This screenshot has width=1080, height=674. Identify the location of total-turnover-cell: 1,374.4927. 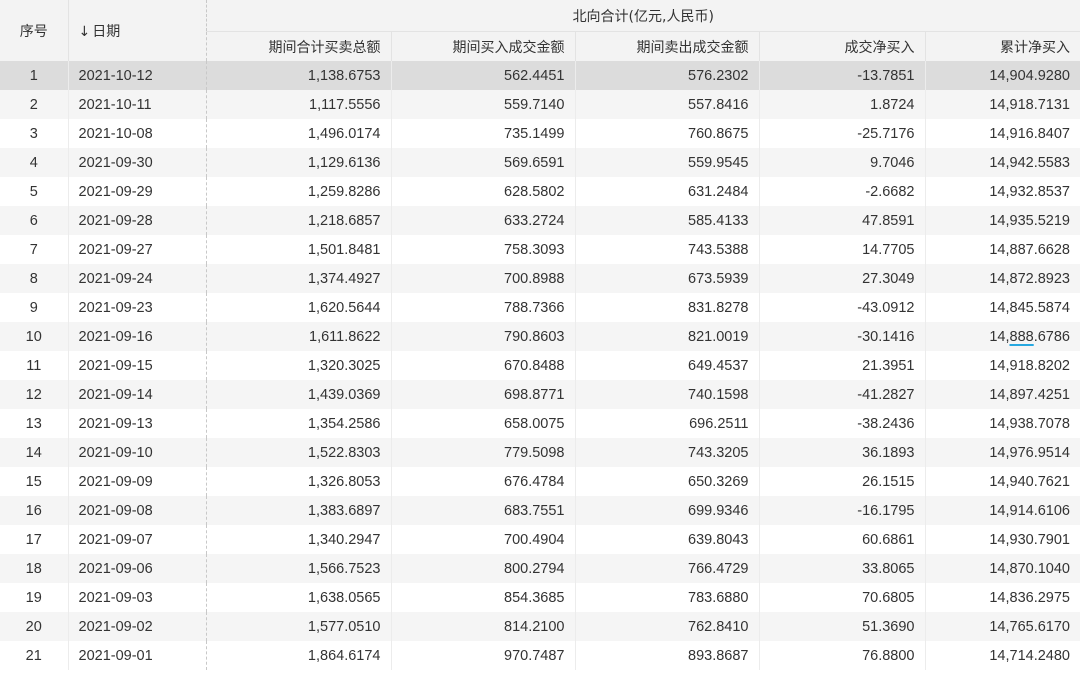
(299, 278).